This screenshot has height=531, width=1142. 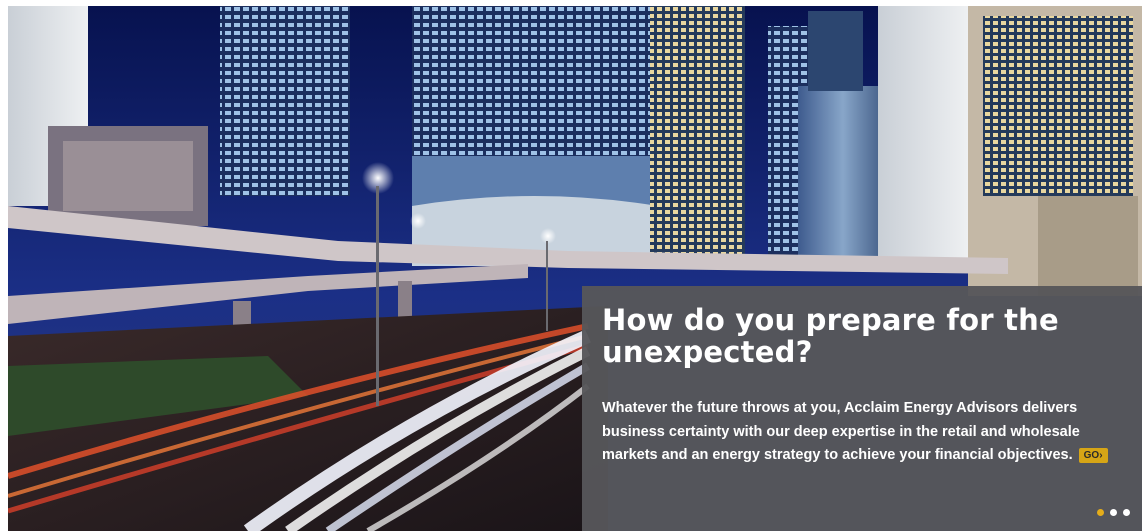 What do you see at coordinates (830, 336) in the screenshot?
I see `headline: How do you prepare for the unexpected?` at bounding box center [830, 336].